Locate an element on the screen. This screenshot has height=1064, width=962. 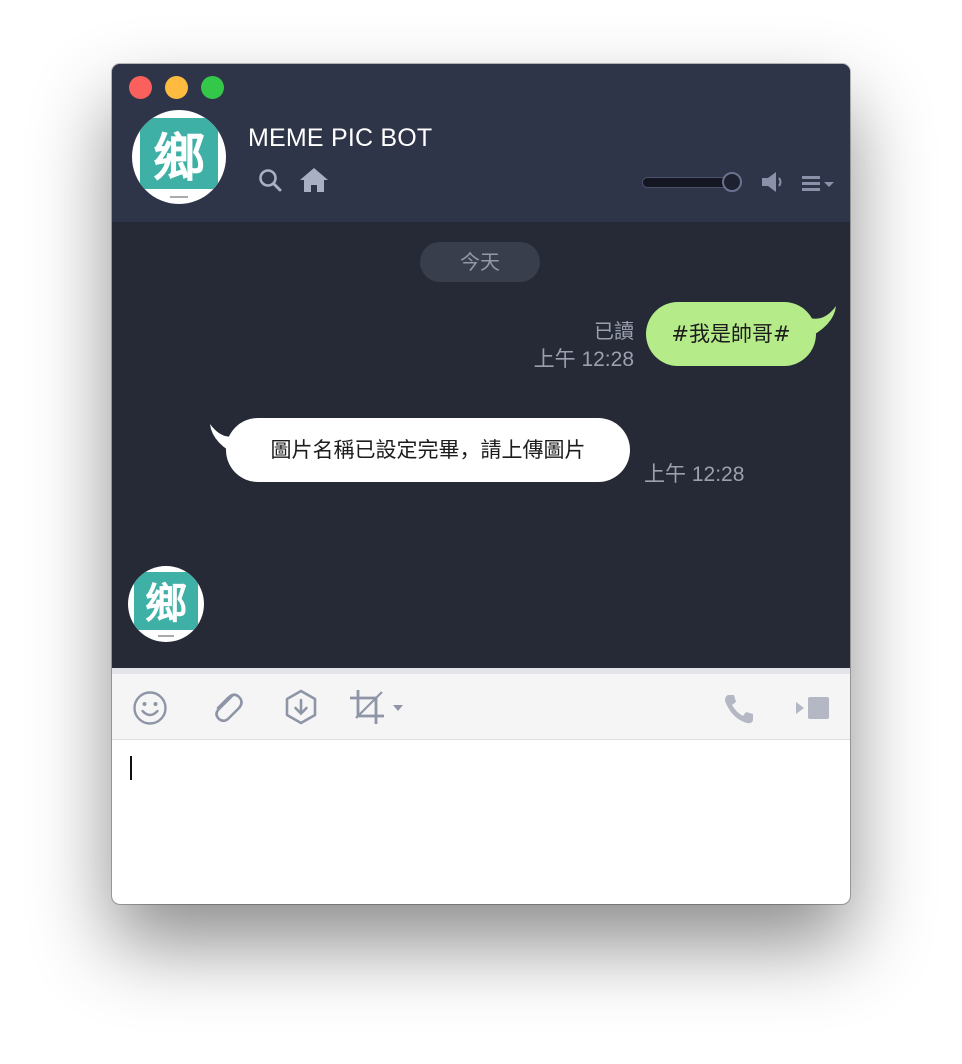
sender-avatar: 鄉 is located at coordinates (166, 604).